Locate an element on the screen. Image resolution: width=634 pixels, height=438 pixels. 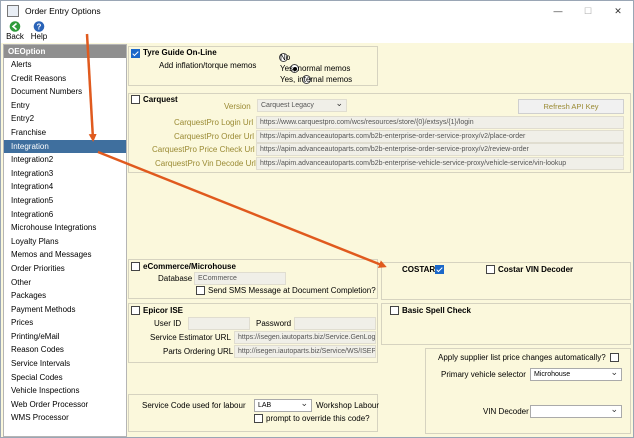
sidebar-item-integration2: Integration2 is located at coordinates (65, 160).